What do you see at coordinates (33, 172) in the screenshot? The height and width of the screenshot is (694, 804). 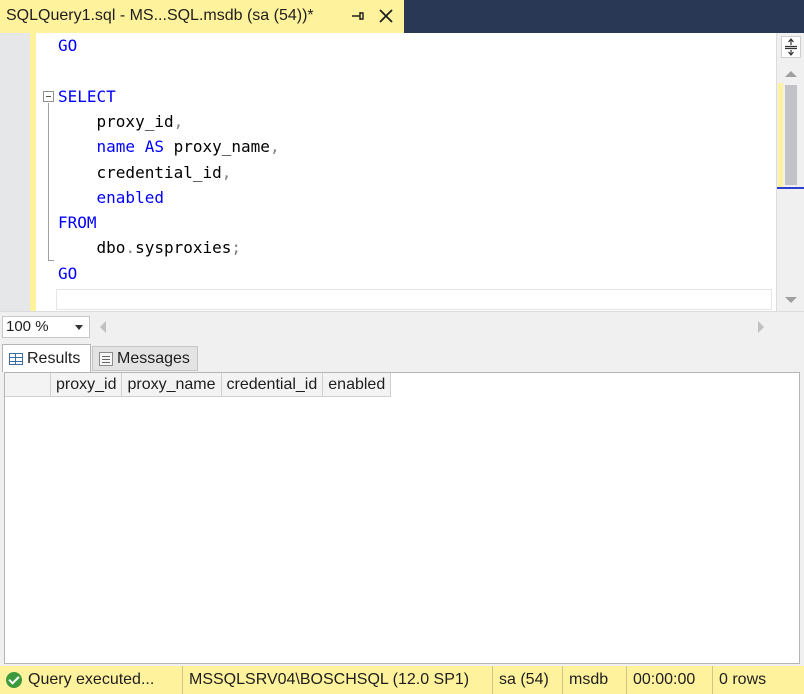 I see `change-tracking-bar` at bounding box center [33, 172].